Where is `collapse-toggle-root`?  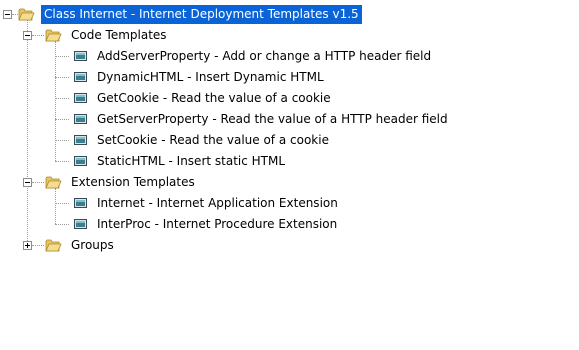 collapse-toggle-root is located at coordinates (7, 14).